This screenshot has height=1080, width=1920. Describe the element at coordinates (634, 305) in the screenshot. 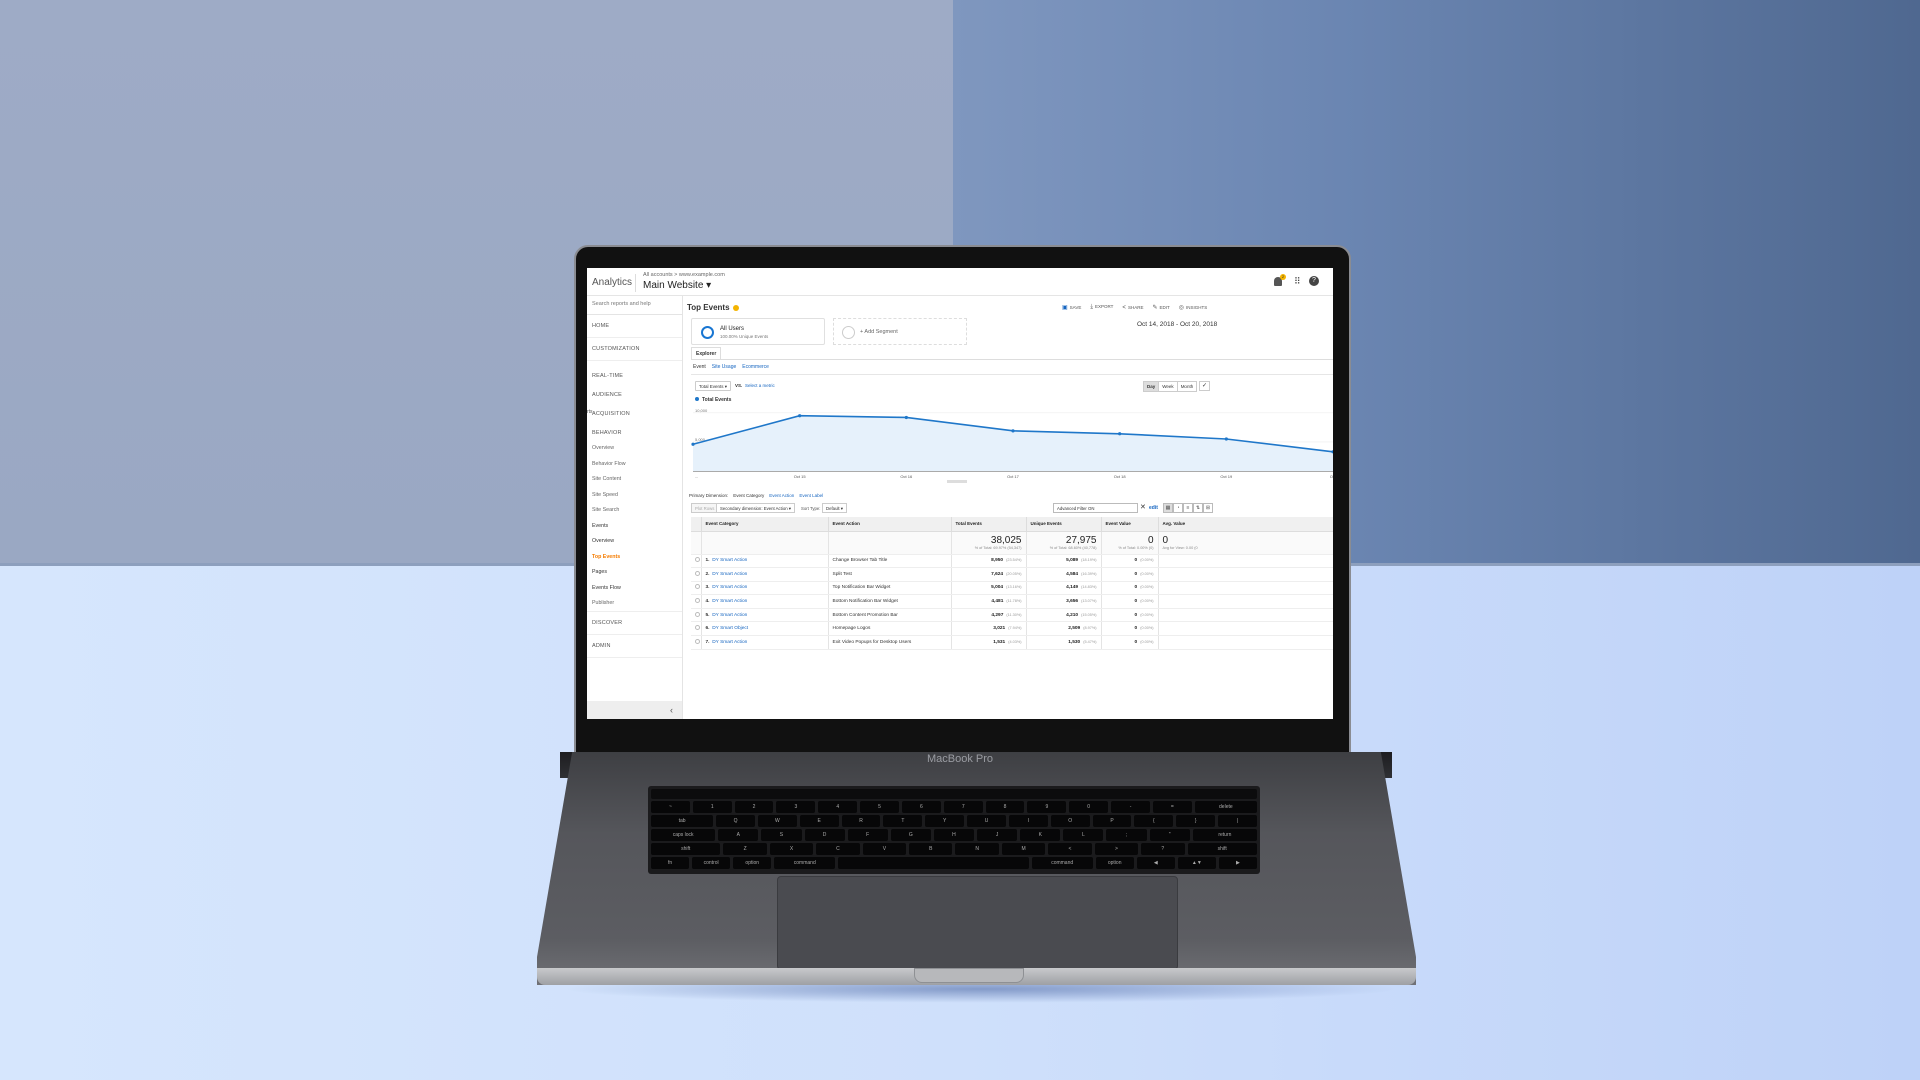

I see `search-input: Search reports and help` at that location.